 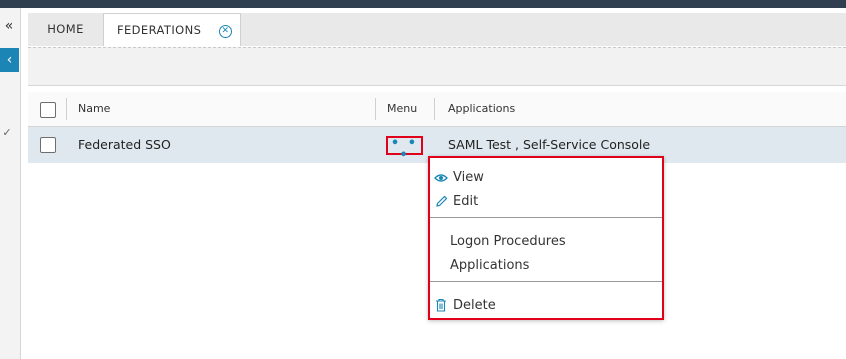 What do you see at coordinates (404, 149) in the screenshot?
I see `row-menu-button: • • •` at bounding box center [404, 149].